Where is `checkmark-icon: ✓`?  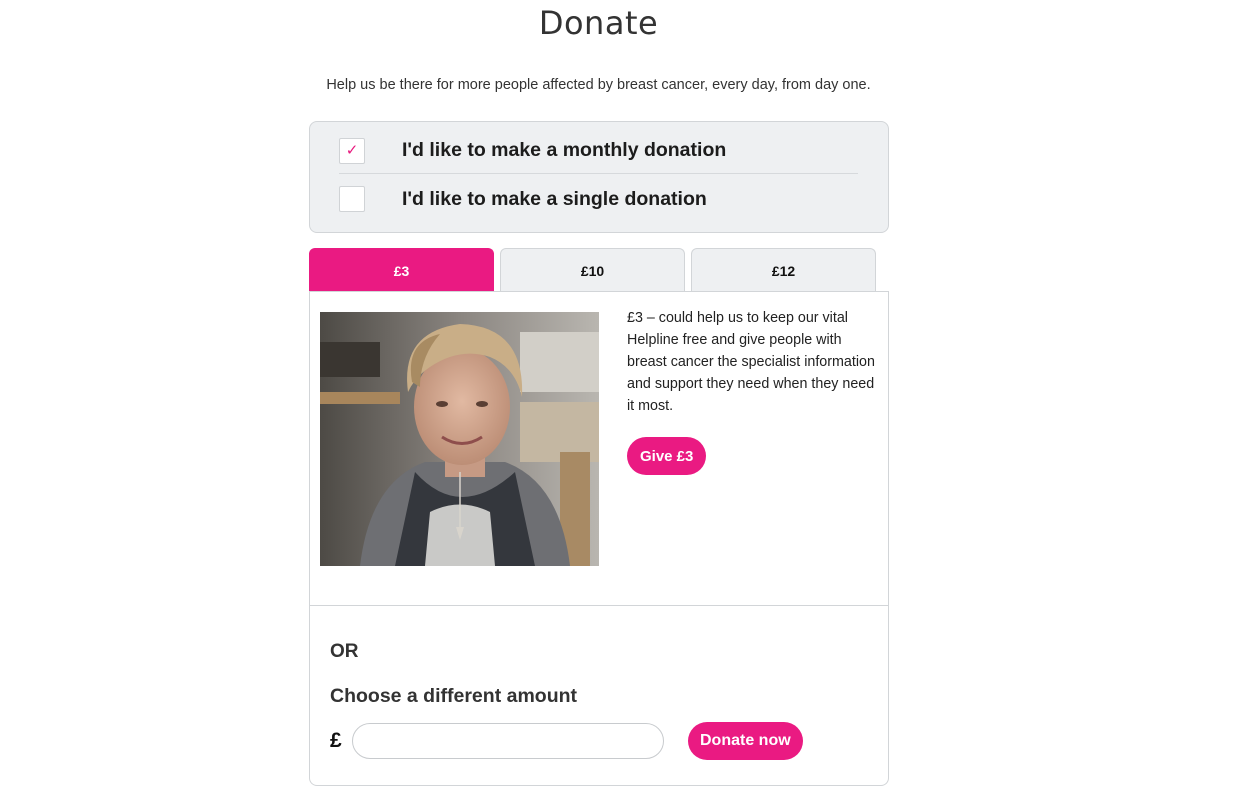 checkmark-icon: ✓ is located at coordinates (352, 150).